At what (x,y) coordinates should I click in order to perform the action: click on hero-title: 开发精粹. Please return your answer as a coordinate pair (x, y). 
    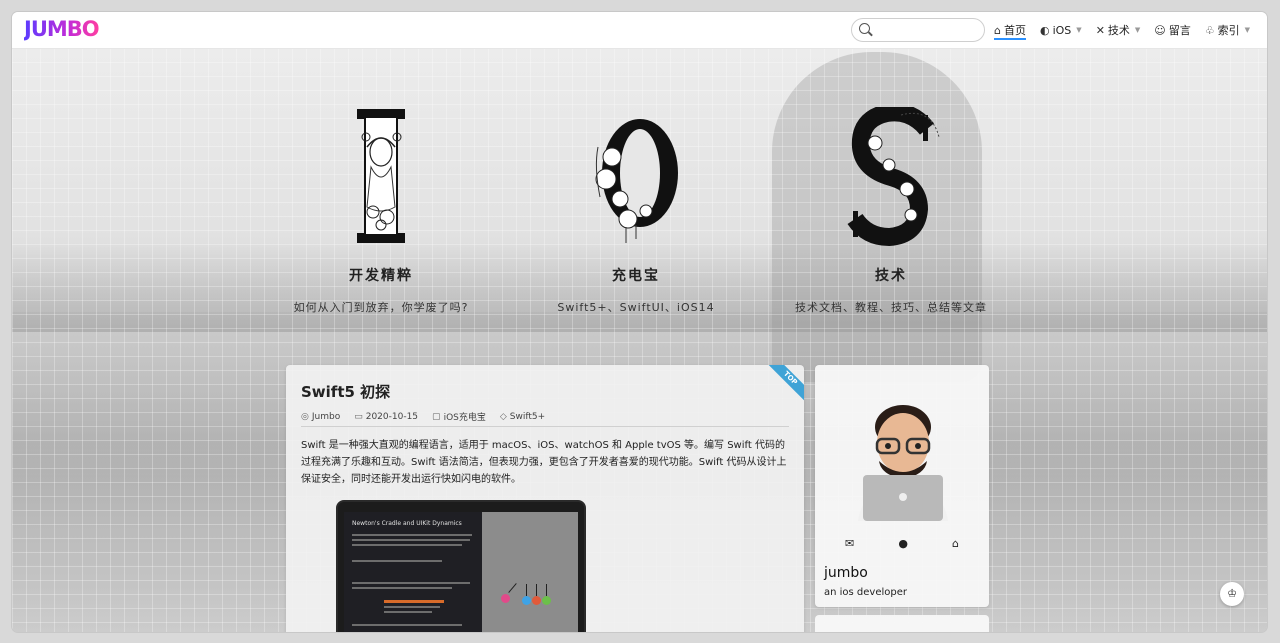
    Looking at the image, I should click on (381, 276).